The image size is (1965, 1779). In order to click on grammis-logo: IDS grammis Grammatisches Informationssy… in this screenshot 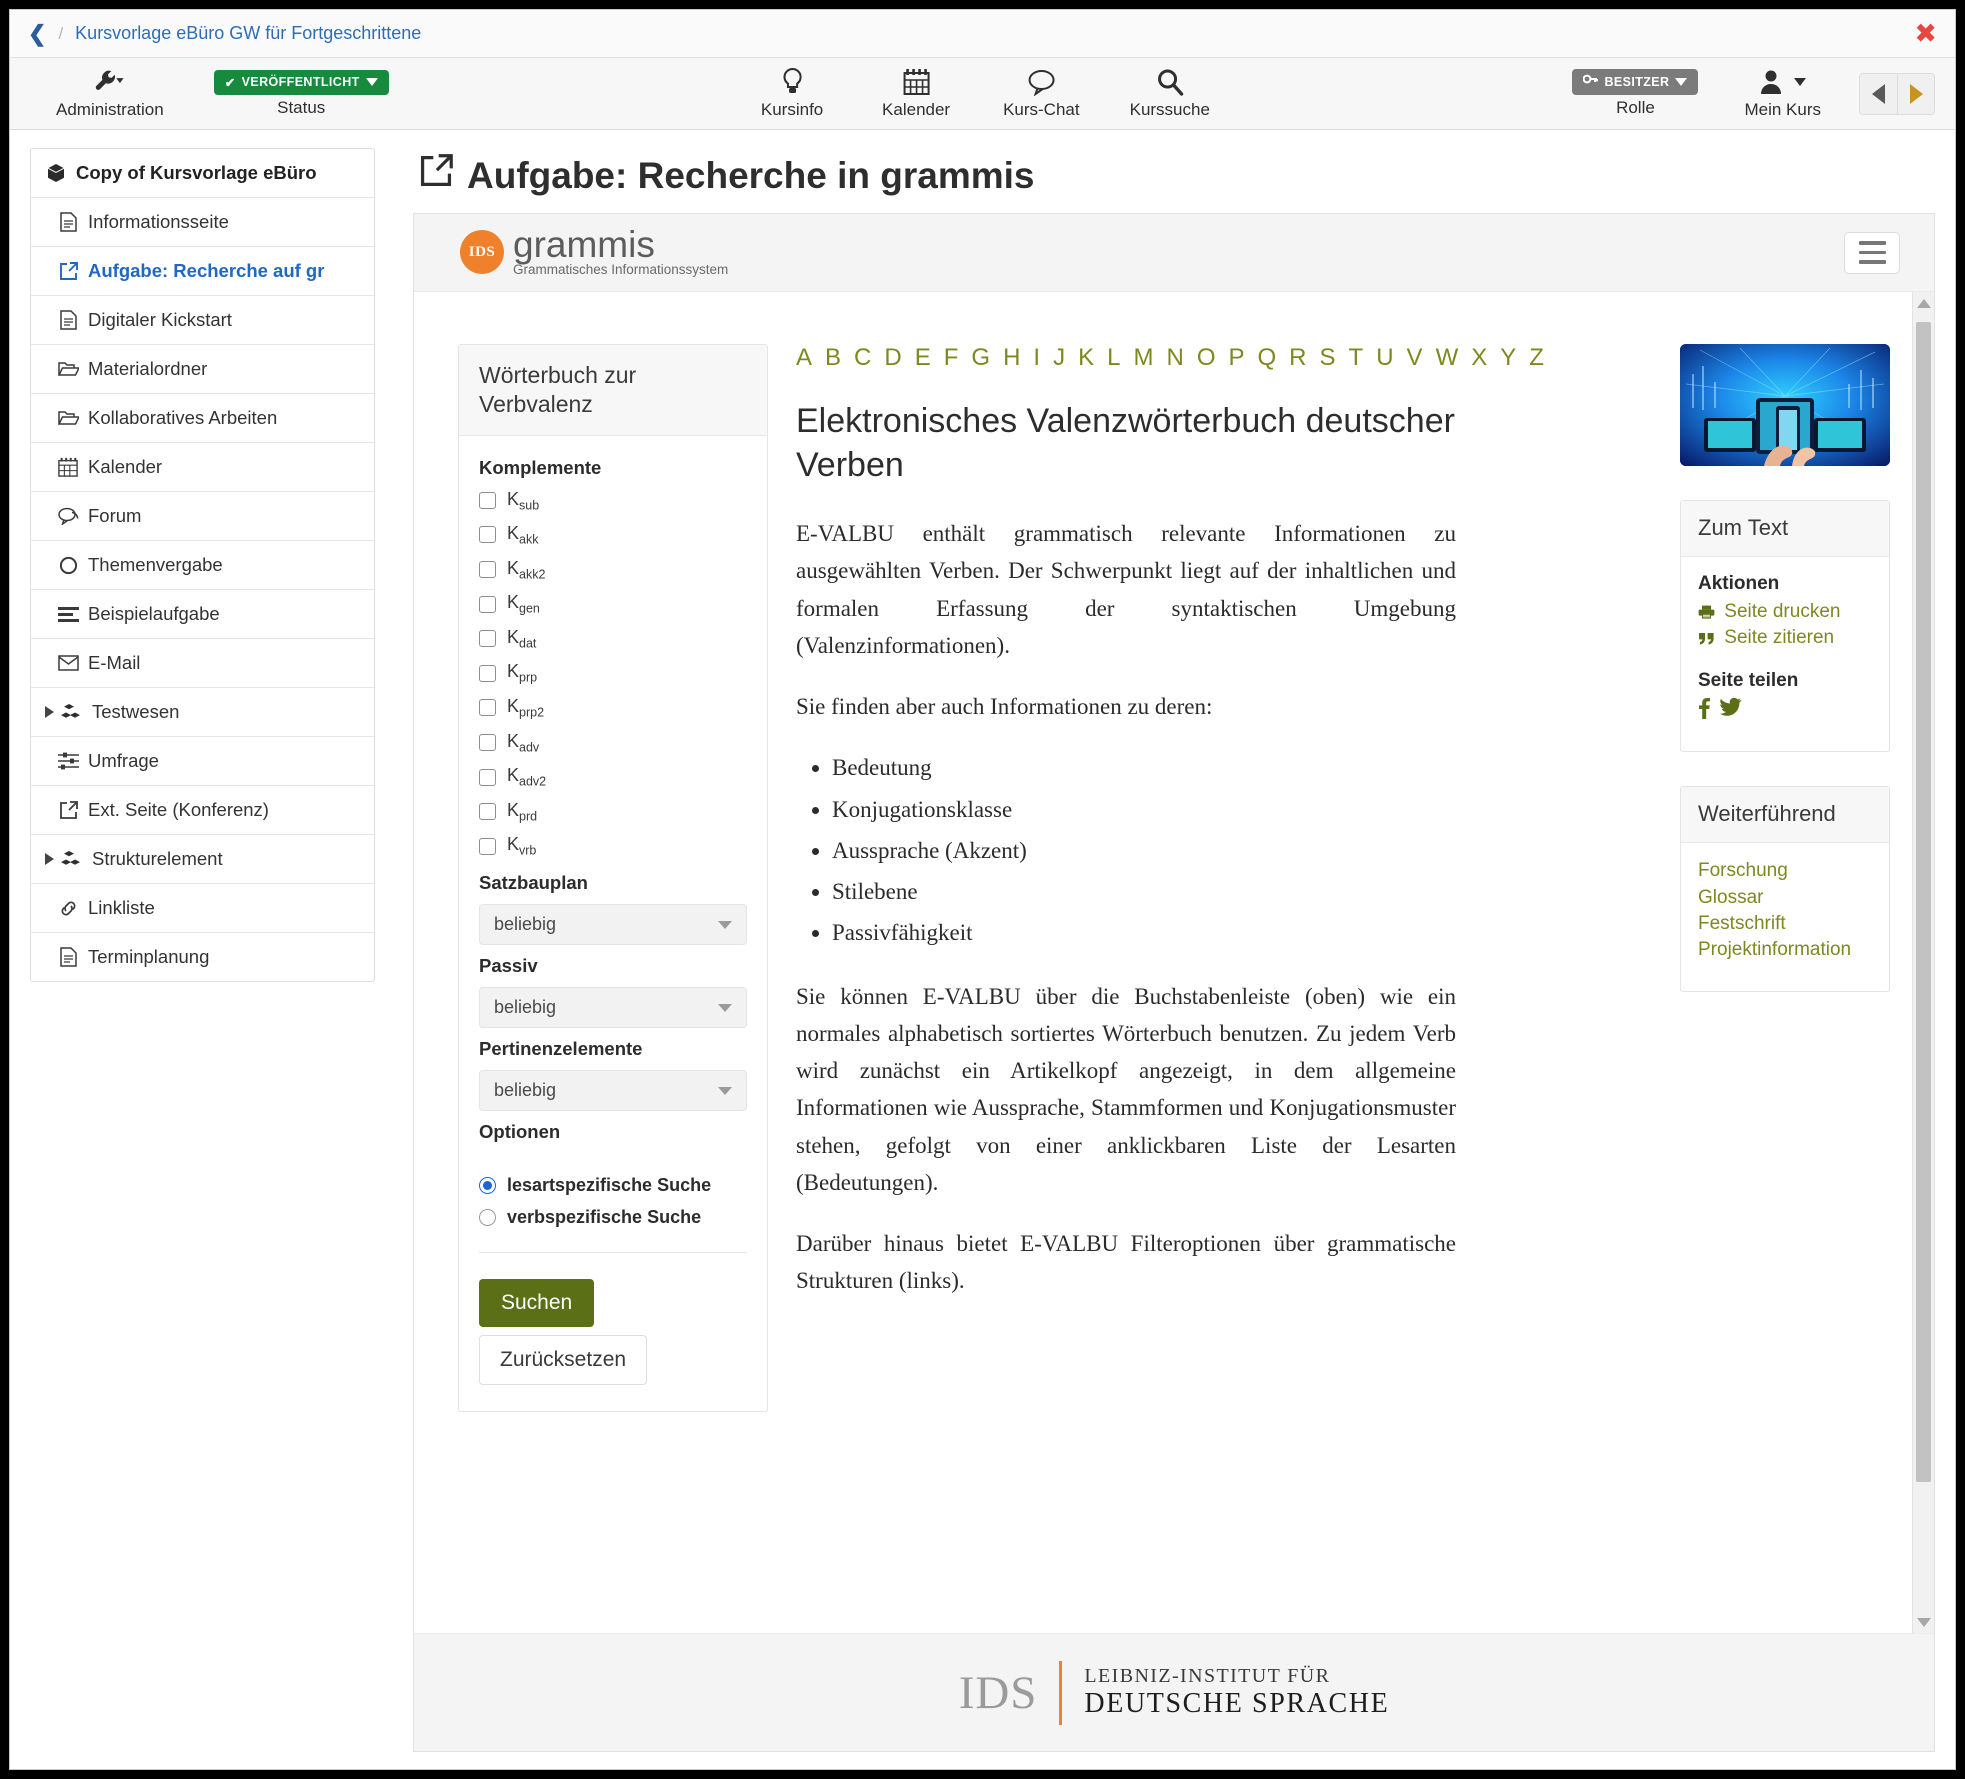, I will do `click(594, 251)`.